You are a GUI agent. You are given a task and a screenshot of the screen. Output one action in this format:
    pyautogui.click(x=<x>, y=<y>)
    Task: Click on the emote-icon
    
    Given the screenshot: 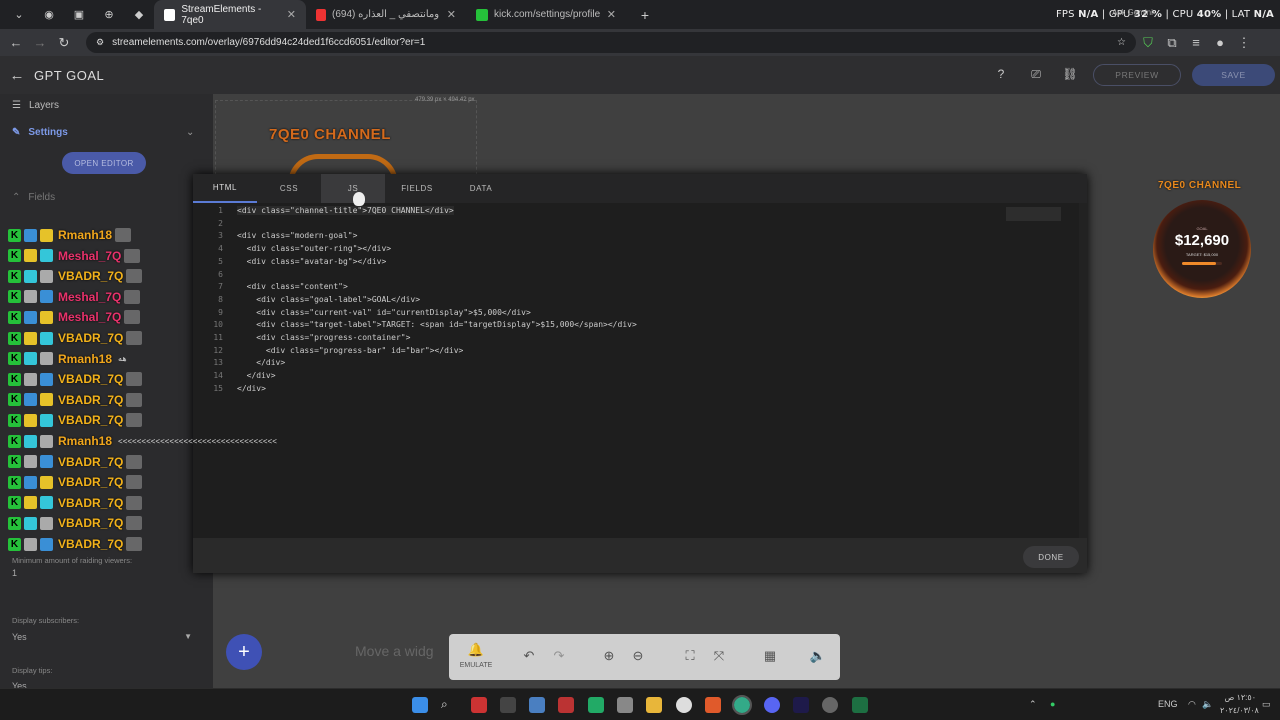 What is the action you would take?
    pyautogui.click(x=134, y=544)
    